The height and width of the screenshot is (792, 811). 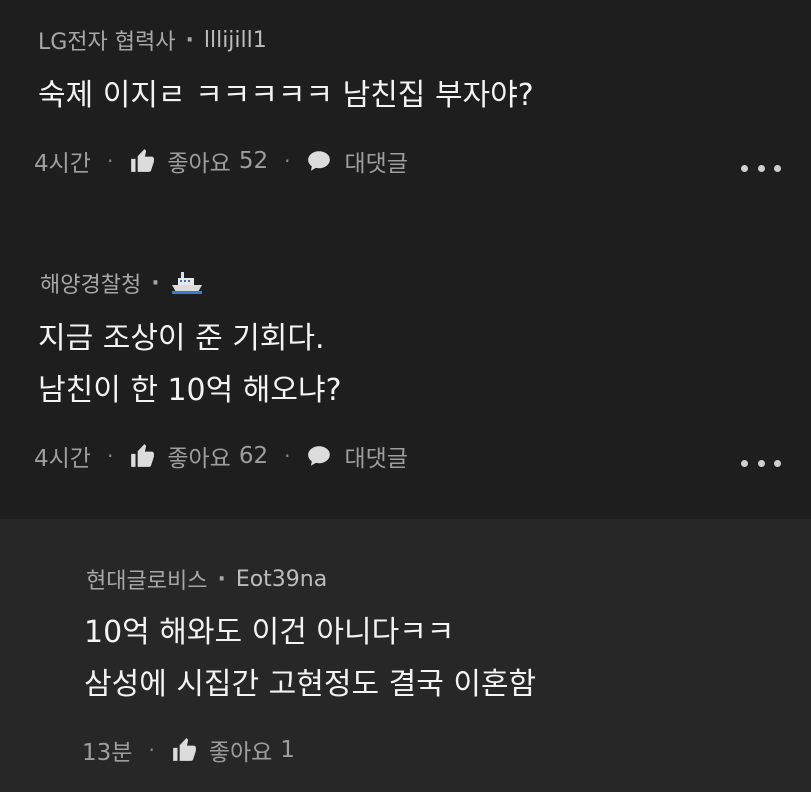 I want to click on author-nickname: lllijill1, so click(x=235, y=40).